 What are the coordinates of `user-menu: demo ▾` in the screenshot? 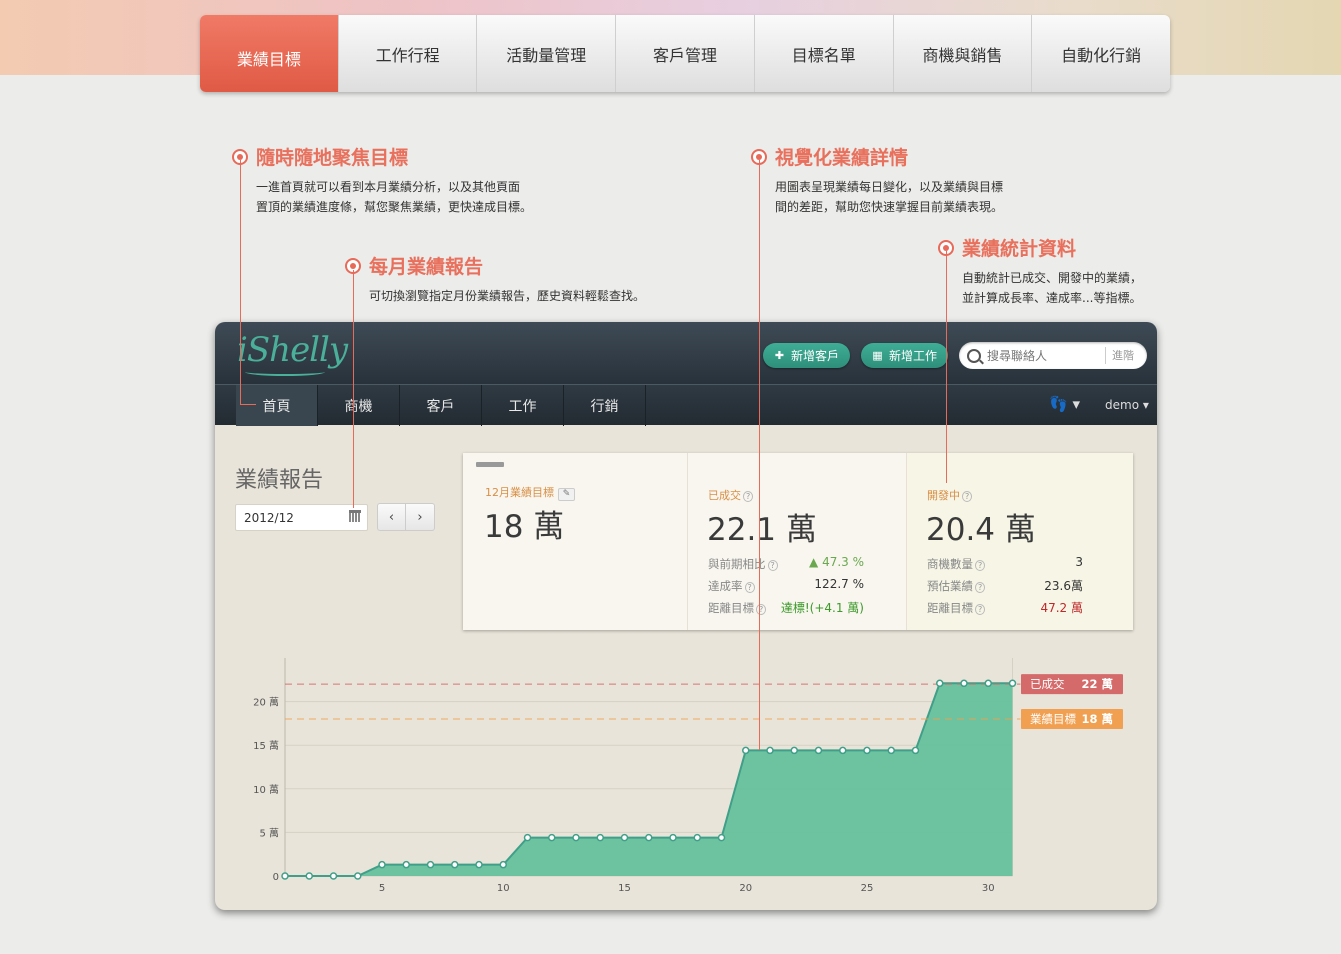 It's located at (1127, 405).